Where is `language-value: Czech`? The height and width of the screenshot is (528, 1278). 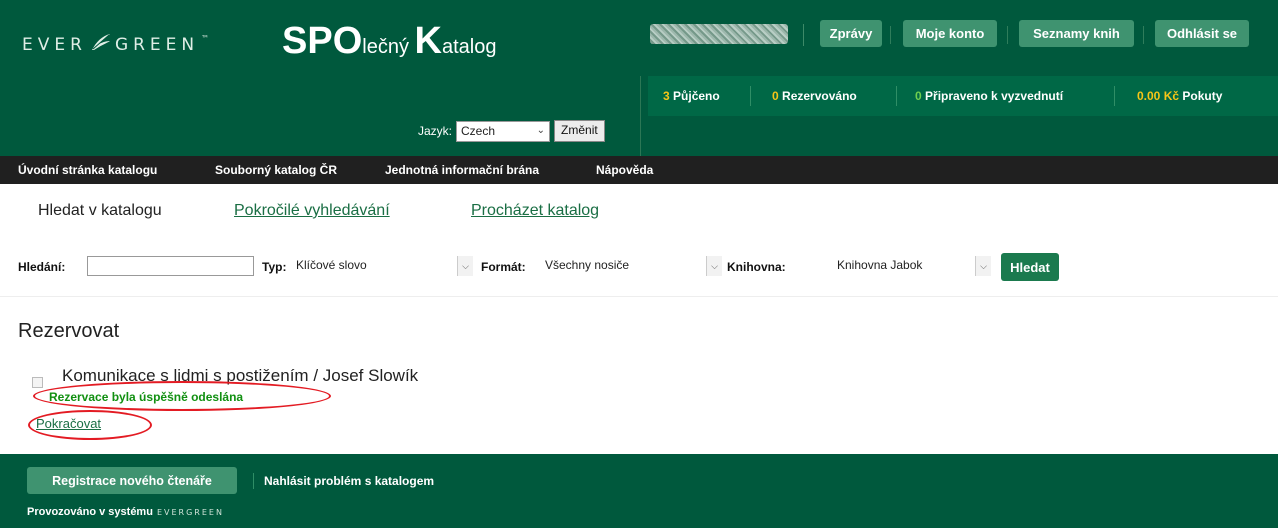 language-value: Czech is located at coordinates (478, 130).